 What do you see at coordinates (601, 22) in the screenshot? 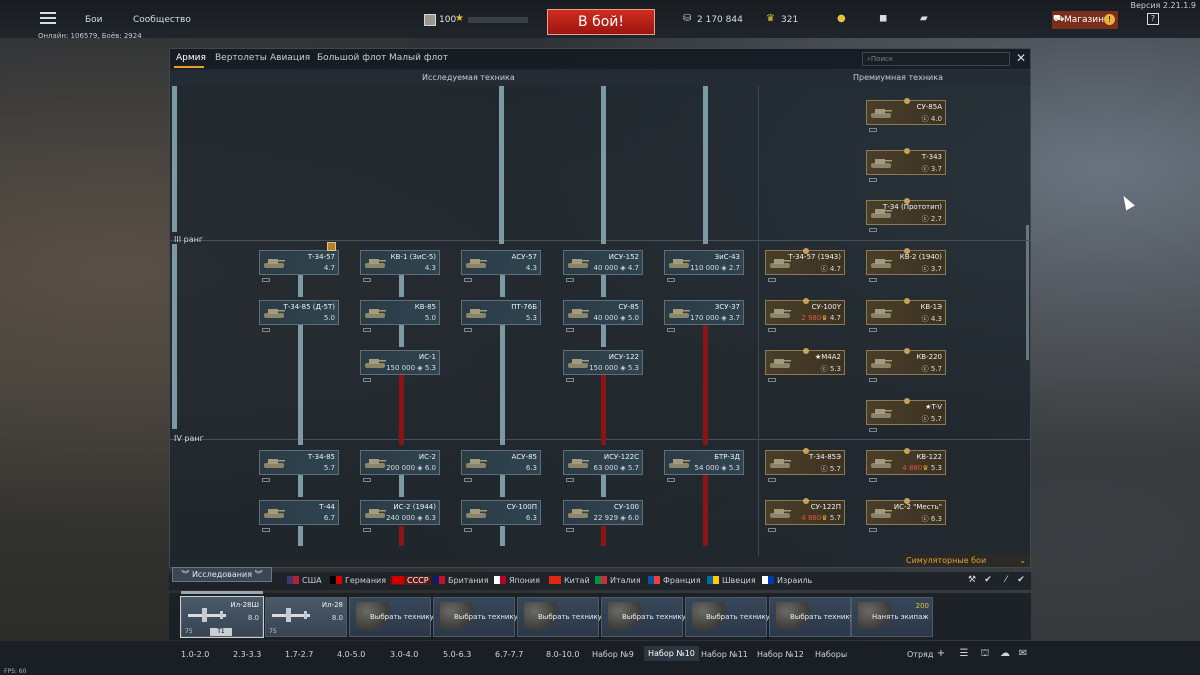
I see `battle-button: В бой!` at bounding box center [601, 22].